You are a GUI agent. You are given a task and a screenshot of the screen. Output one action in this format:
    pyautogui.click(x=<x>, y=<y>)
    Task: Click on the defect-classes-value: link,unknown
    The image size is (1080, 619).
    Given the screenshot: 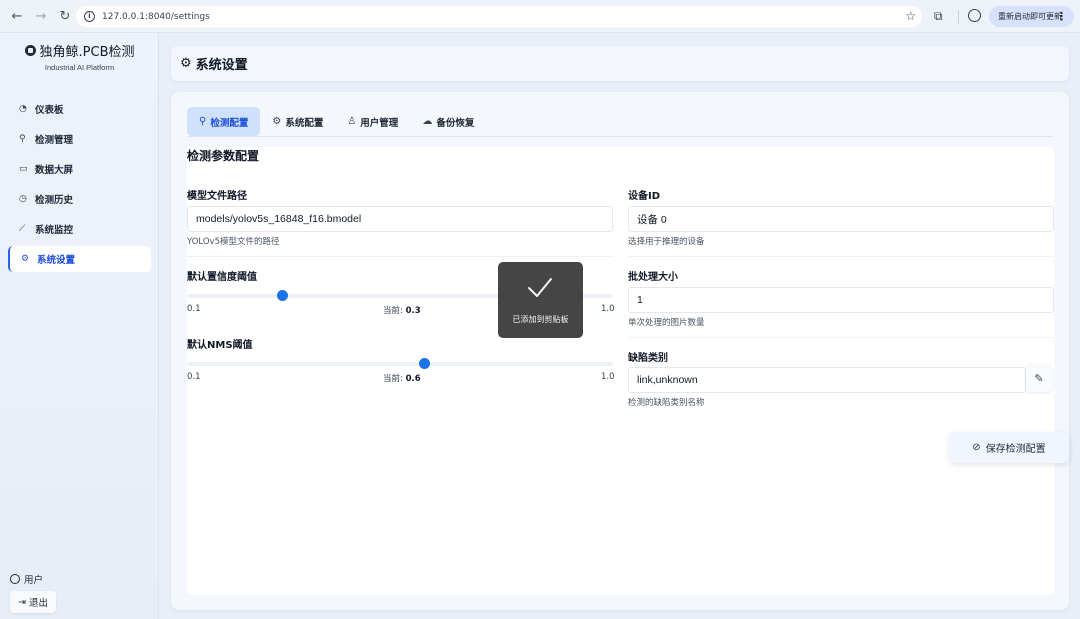 What is the action you would take?
    pyautogui.click(x=667, y=380)
    